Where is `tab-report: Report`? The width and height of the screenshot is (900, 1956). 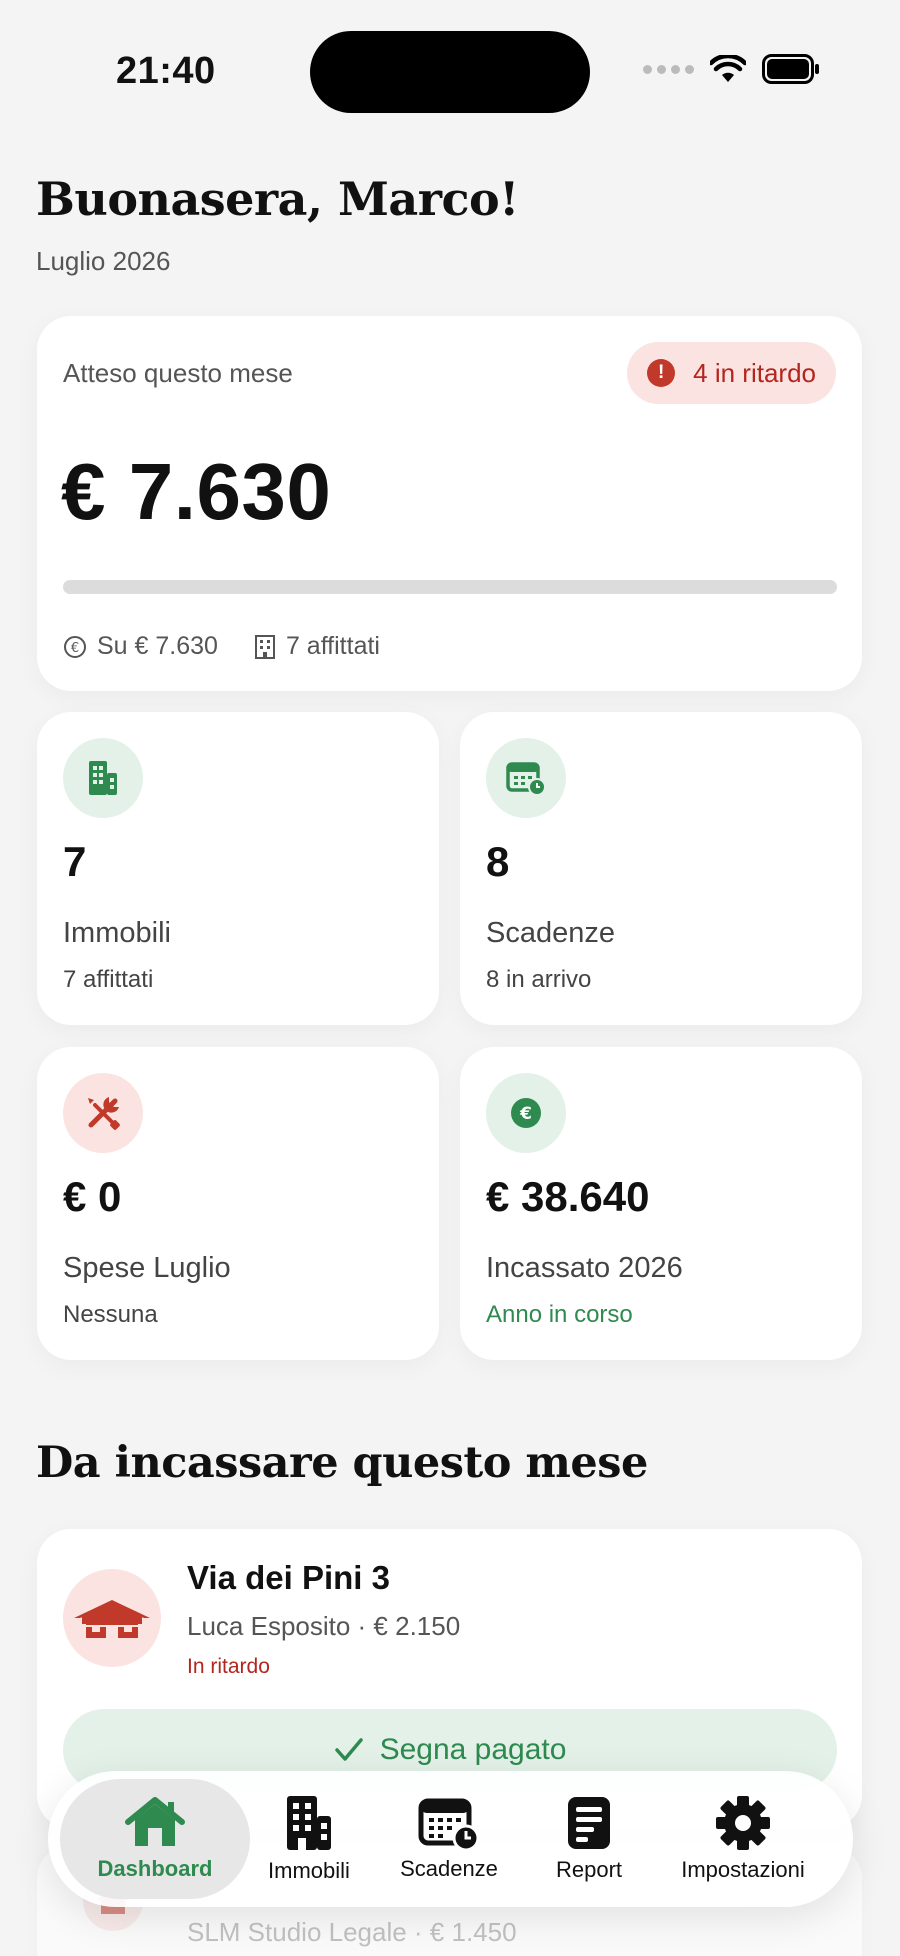 tab-report: Report is located at coordinates (589, 1839).